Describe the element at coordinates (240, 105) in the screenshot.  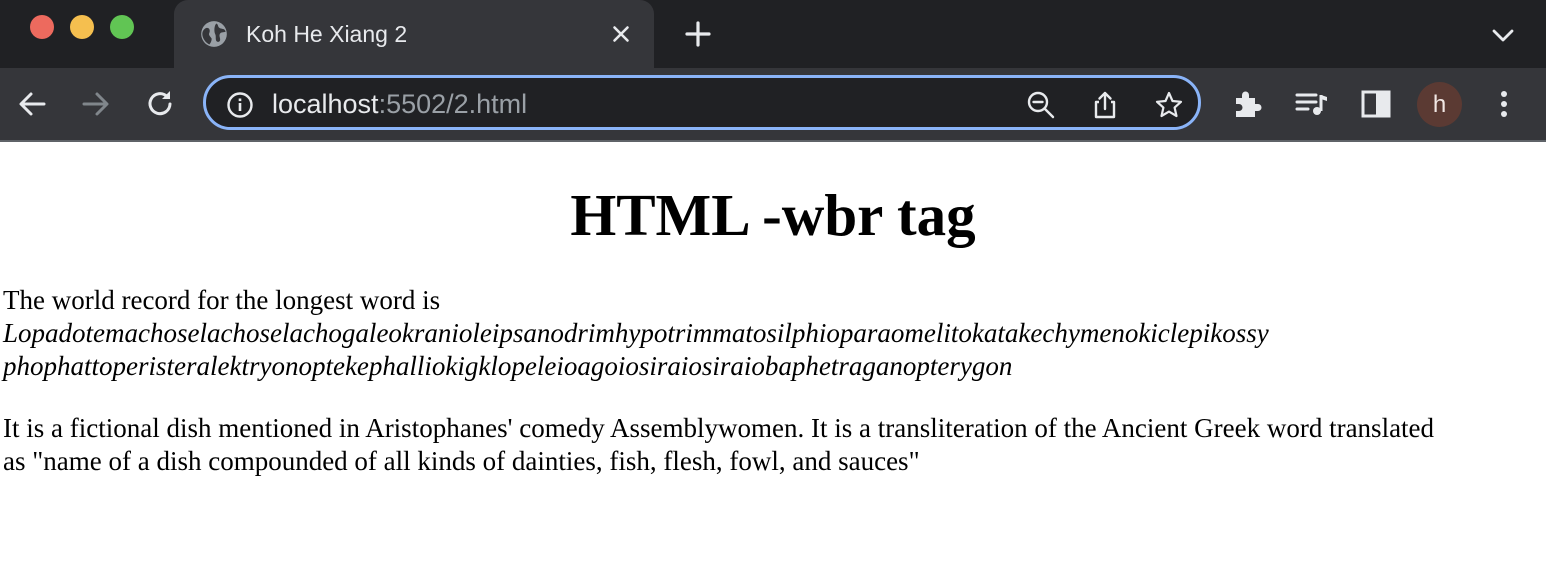
I see `info-icon` at that location.